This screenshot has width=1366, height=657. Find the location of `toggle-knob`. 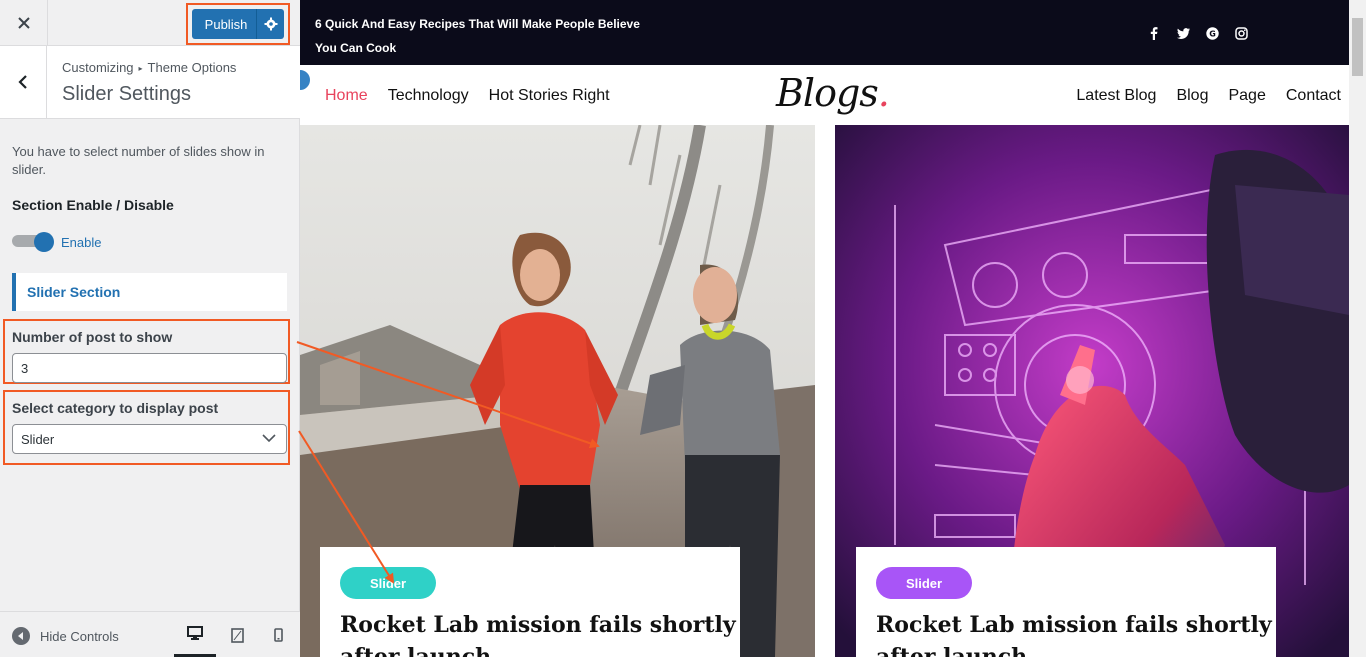

toggle-knob is located at coordinates (44, 242).